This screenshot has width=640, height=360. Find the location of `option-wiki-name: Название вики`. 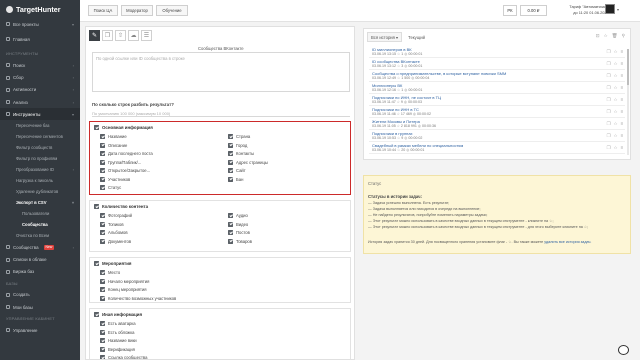

option-wiki-name: Название вики is located at coordinates (118, 340).